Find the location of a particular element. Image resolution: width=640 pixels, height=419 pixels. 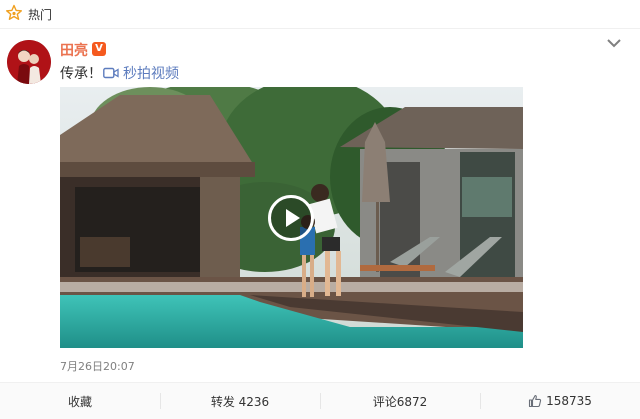

repost-label: 转发 4236 is located at coordinates (240, 401).